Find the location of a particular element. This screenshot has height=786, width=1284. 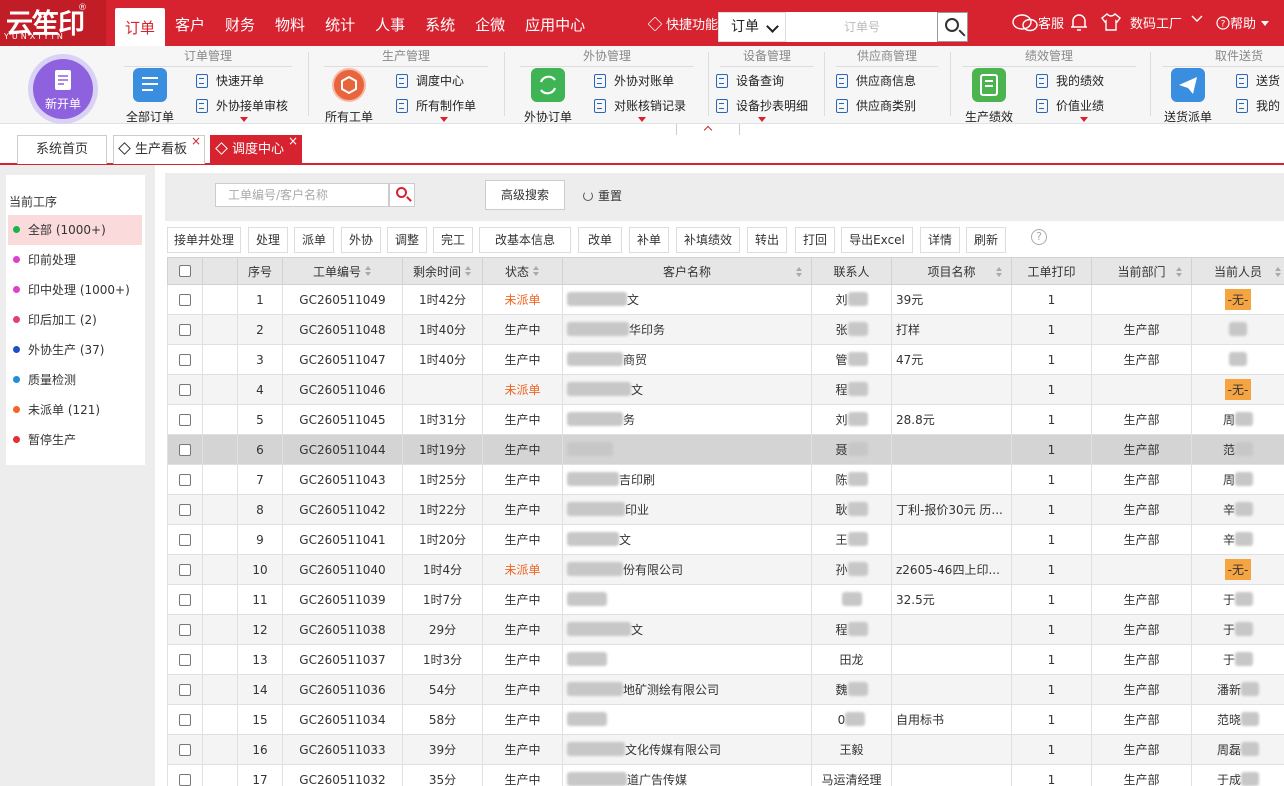

table-row: 14 GC260511036 54分 生产中 地矿测绘有限公司 魏 1 生产部 潘新 is located at coordinates (725, 689).